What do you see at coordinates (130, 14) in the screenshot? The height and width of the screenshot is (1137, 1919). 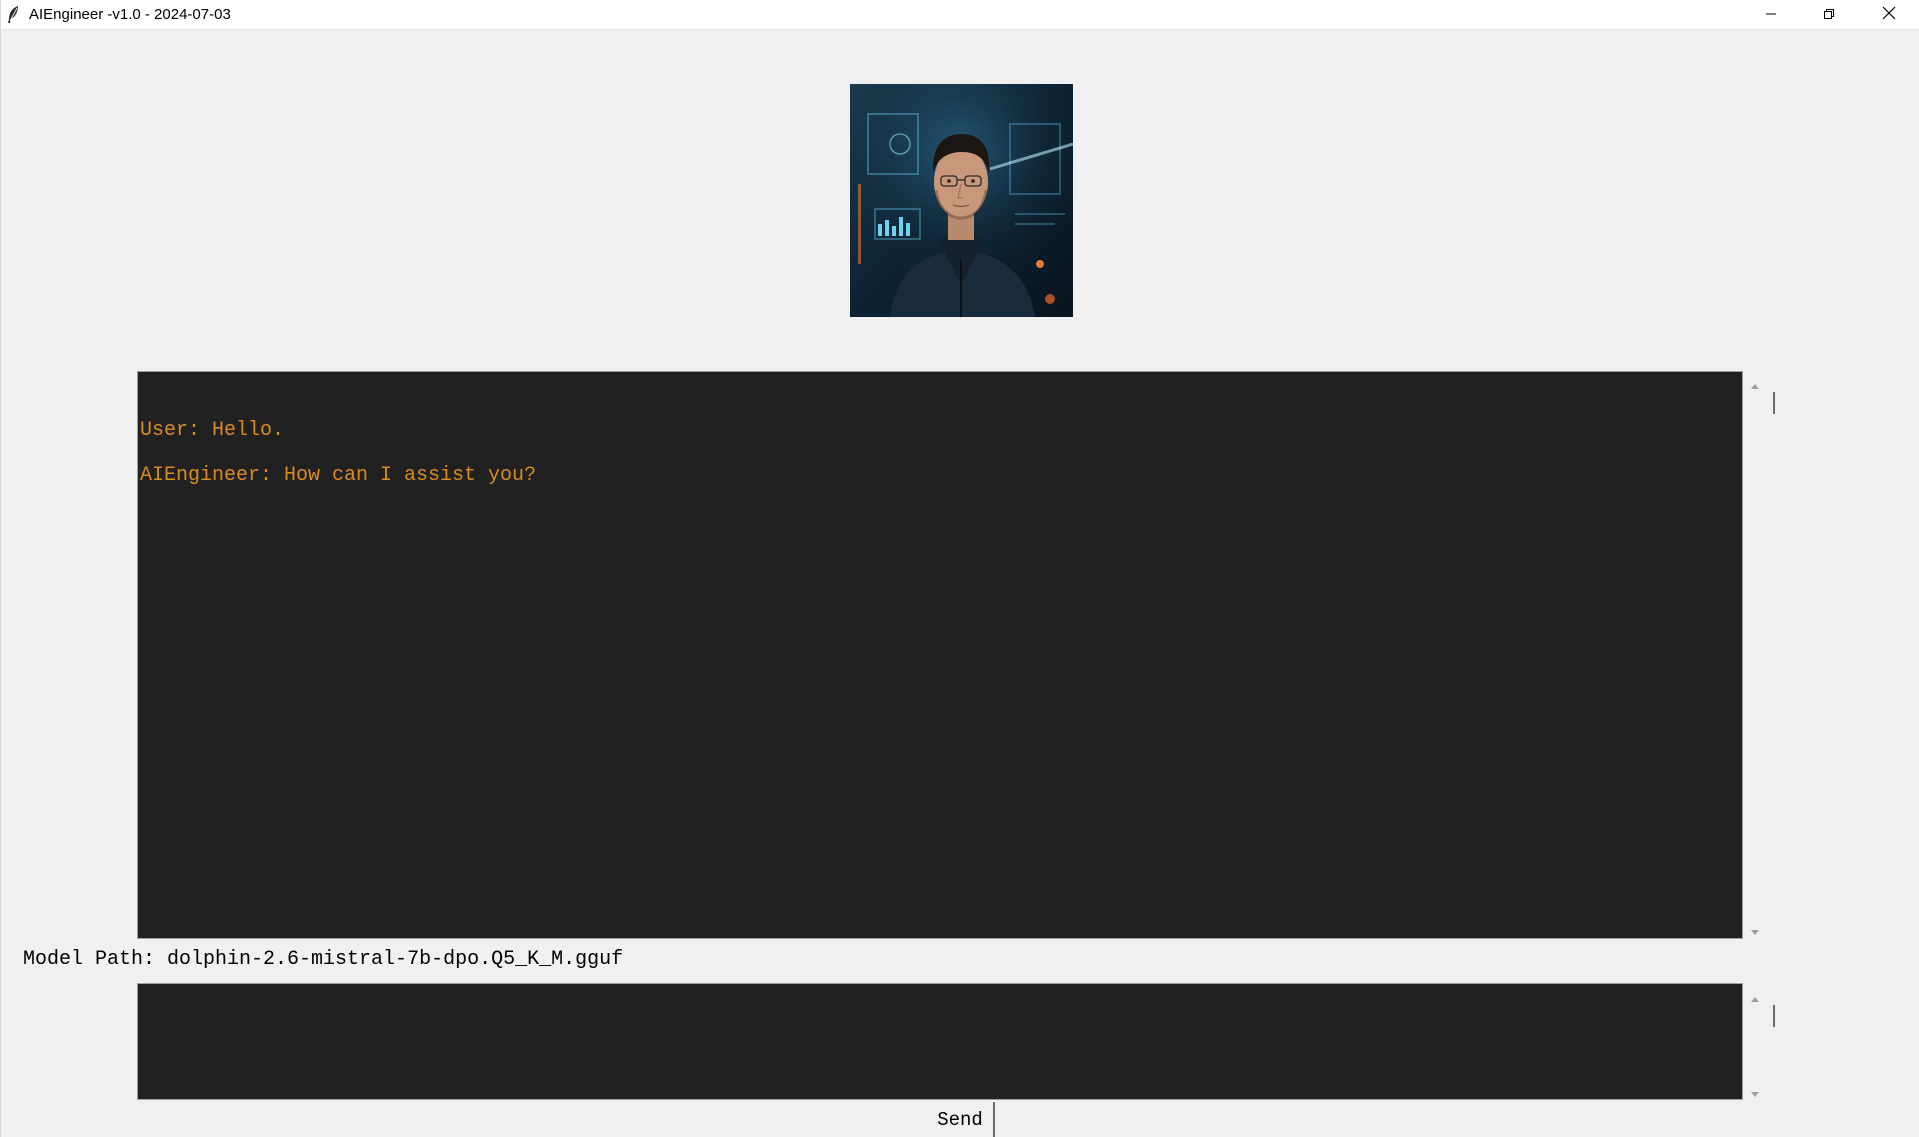 I see `window-title: AIEngineer -v1.0 - 2024-07-03` at bounding box center [130, 14].